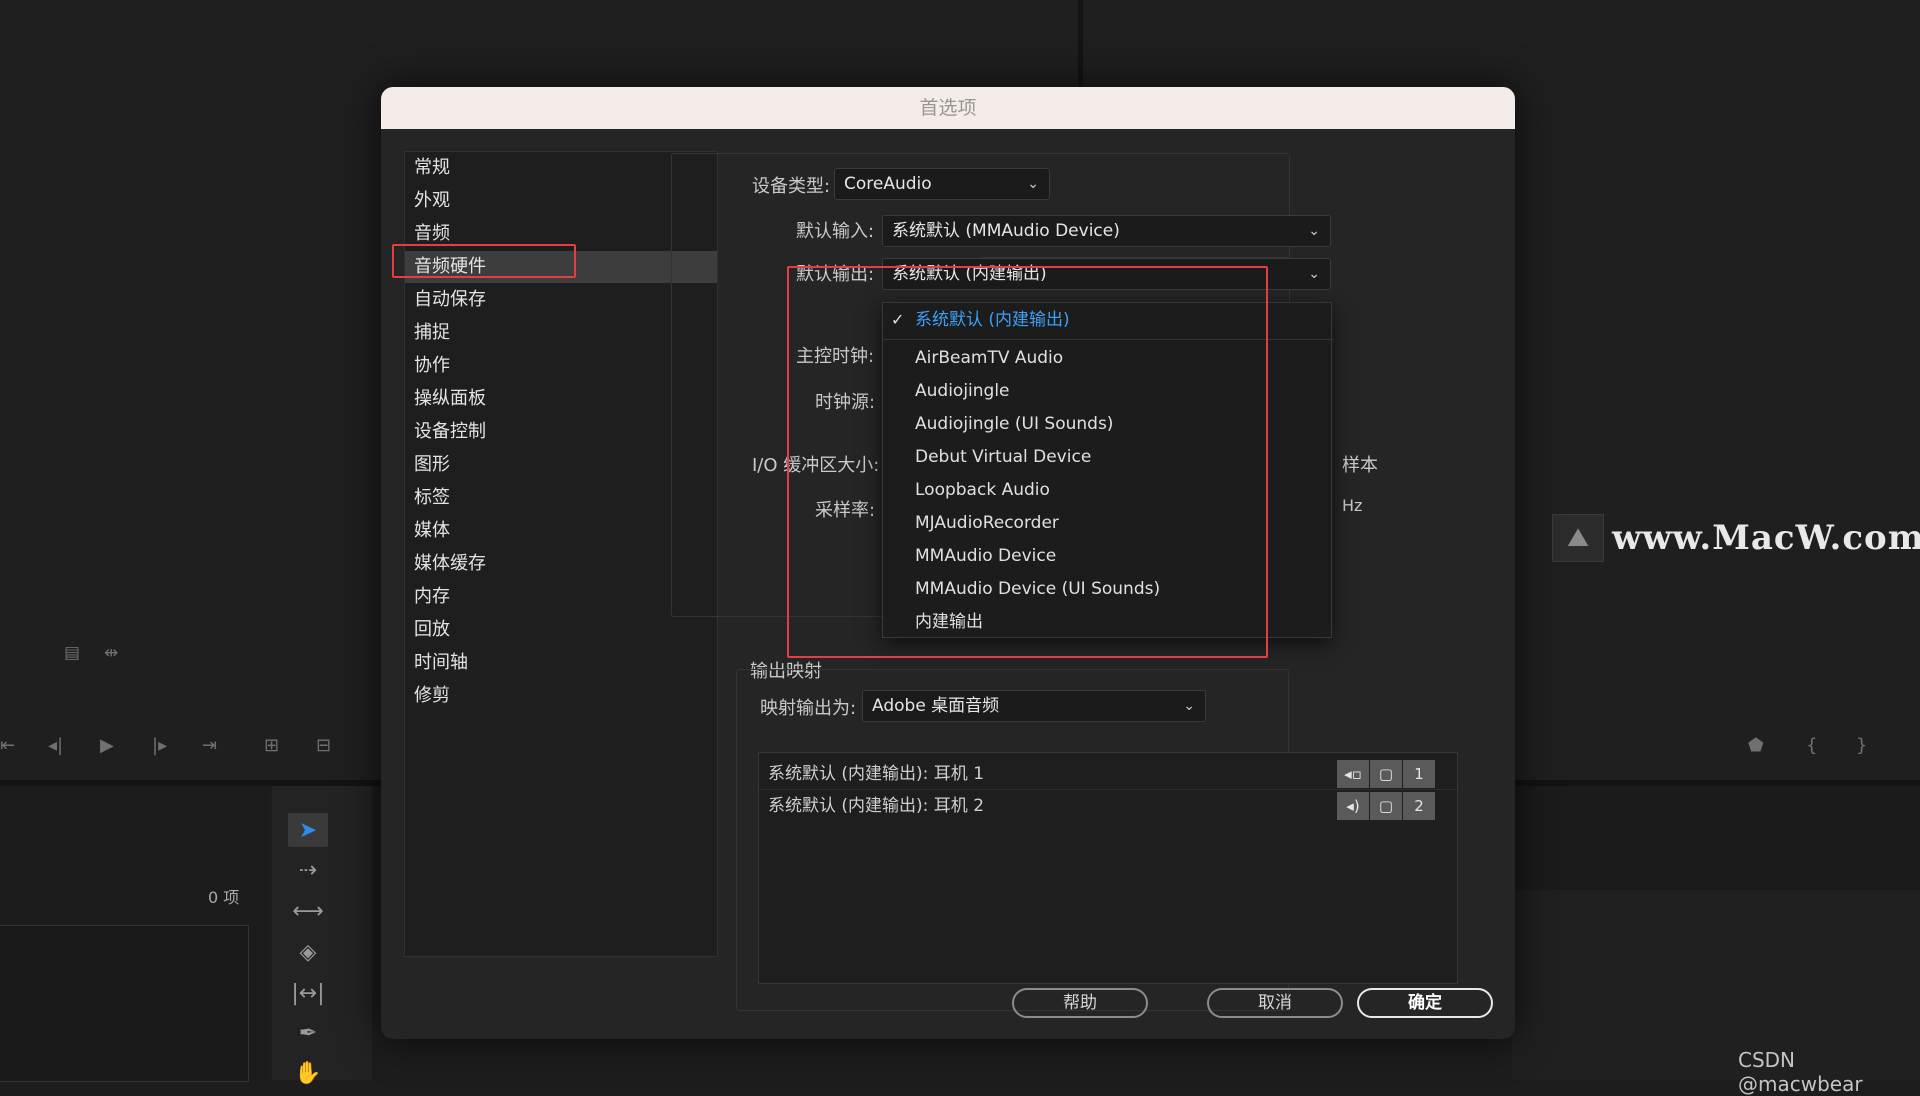 The height and width of the screenshot is (1096, 1920). What do you see at coordinates (1034, 706) in the screenshot?
I see `map-output-select: Adobe 桌面音频 ⌄` at bounding box center [1034, 706].